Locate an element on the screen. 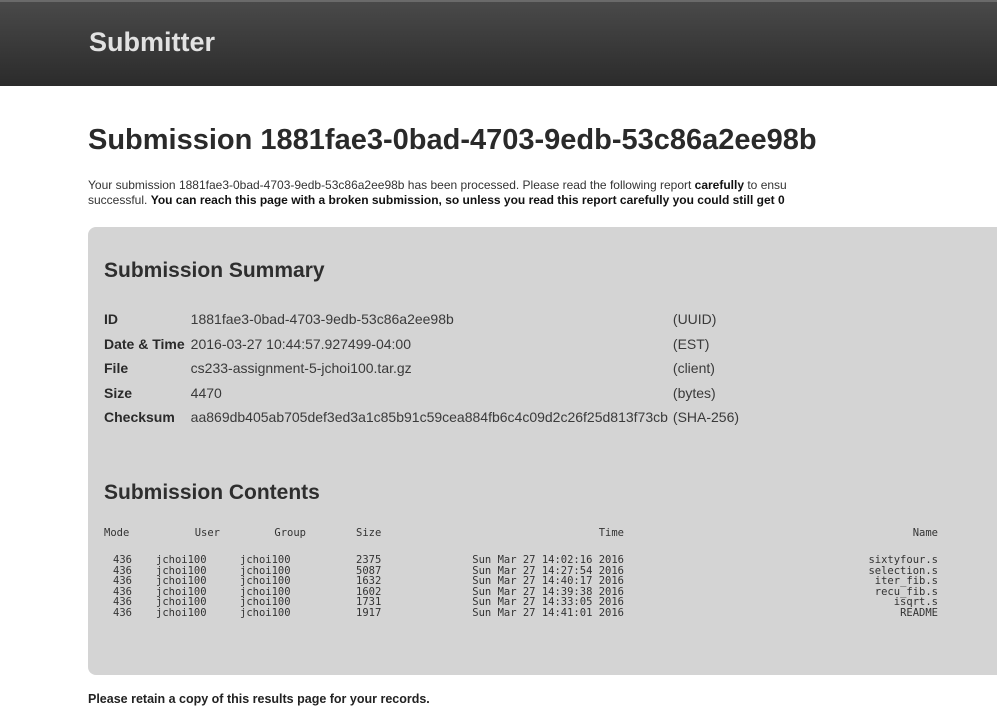  summary-note: (SHA-256) is located at coordinates (706, 417).